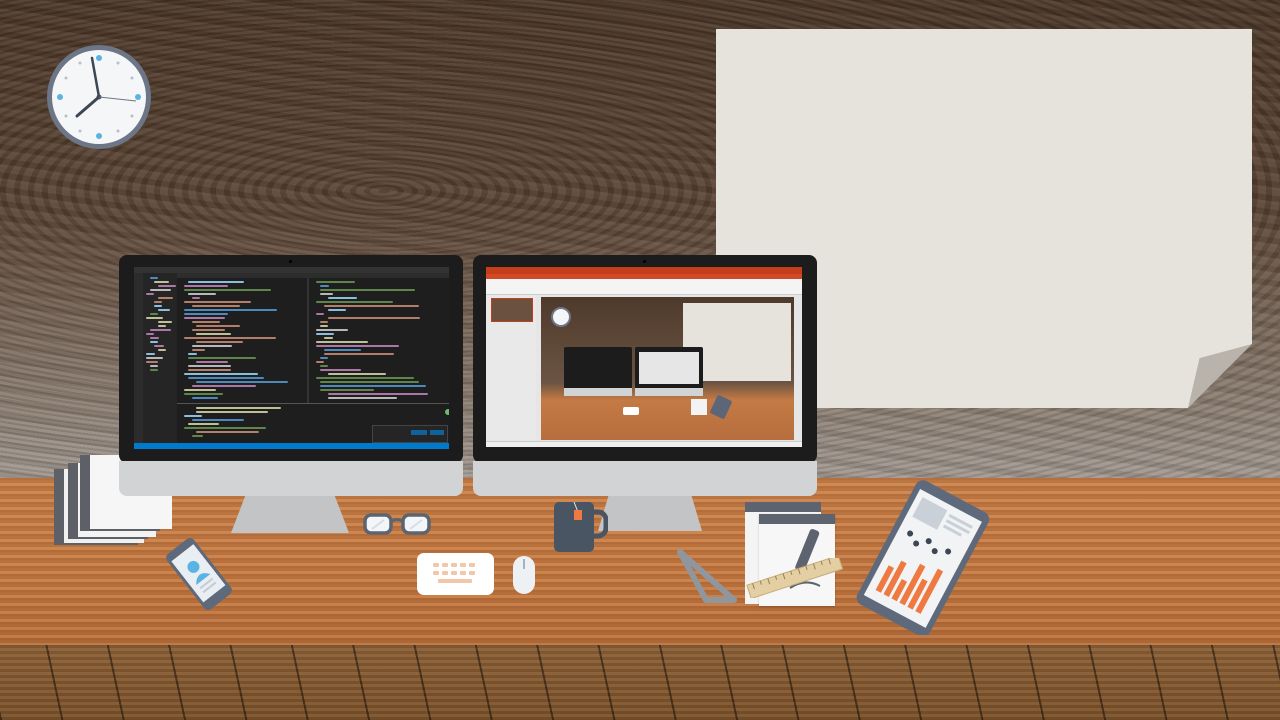 The height and width of the screenshot is (720, 1280). I want to click on code-editor-screen, so click(291, 358).